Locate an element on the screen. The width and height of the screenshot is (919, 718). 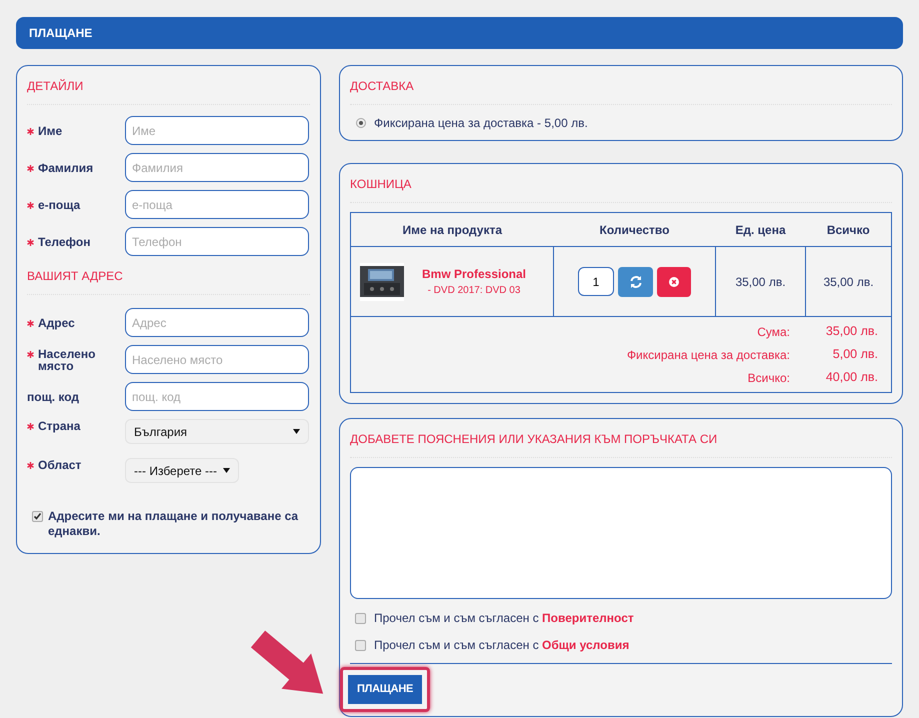
input-field: Име is located at coordinates (217, 130).